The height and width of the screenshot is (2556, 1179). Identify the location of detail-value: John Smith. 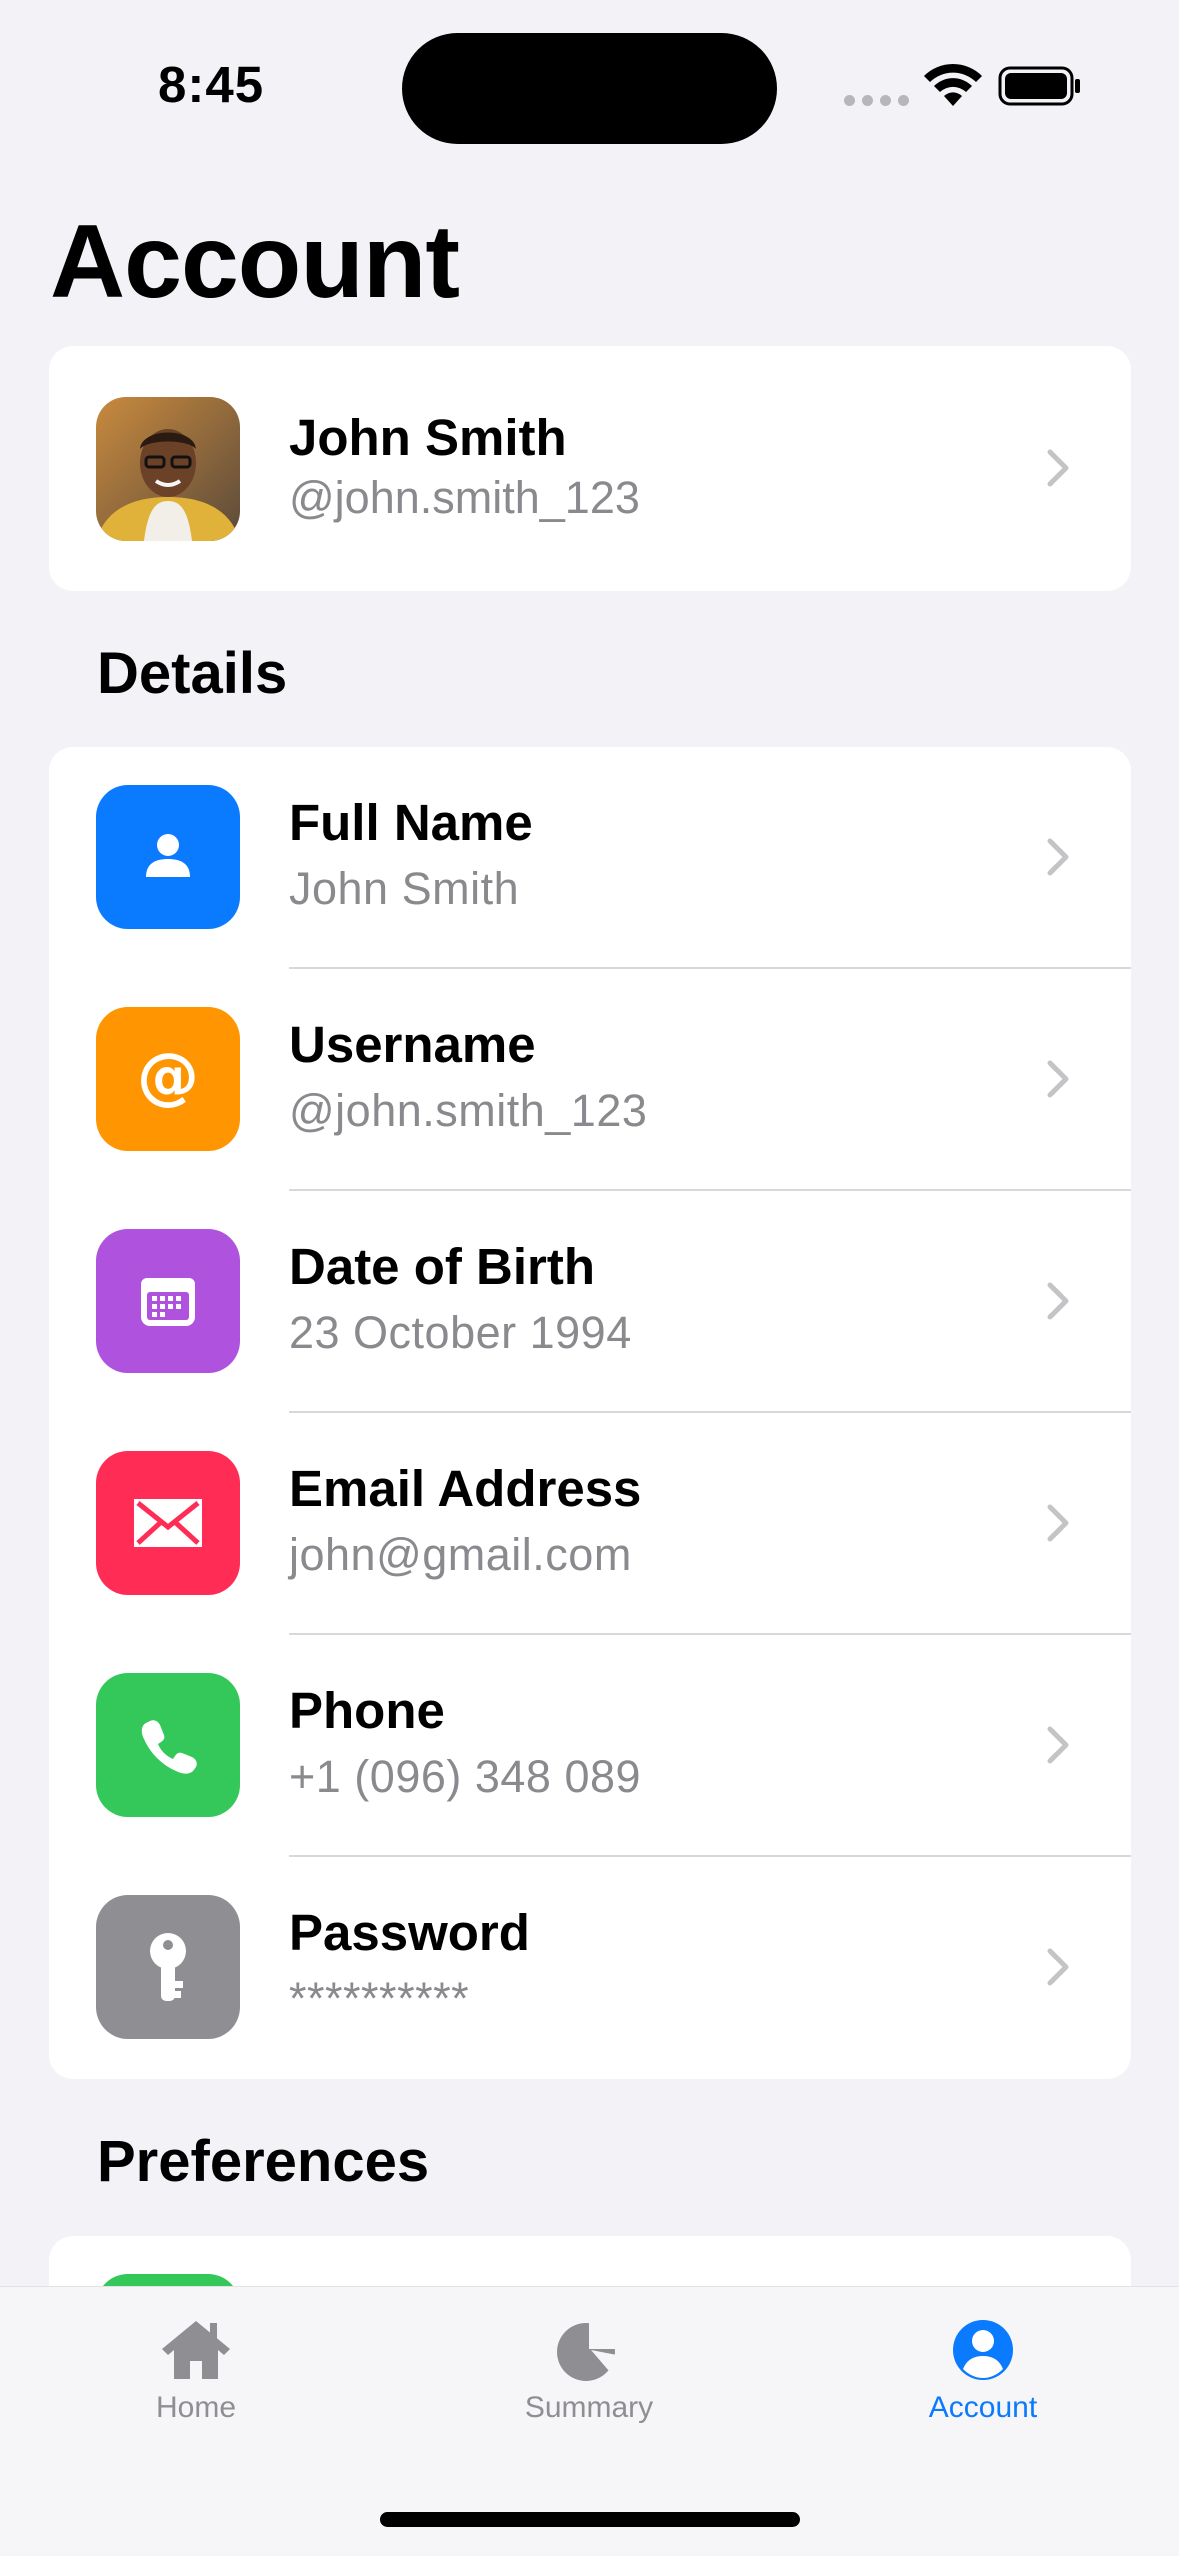
(404, 888).